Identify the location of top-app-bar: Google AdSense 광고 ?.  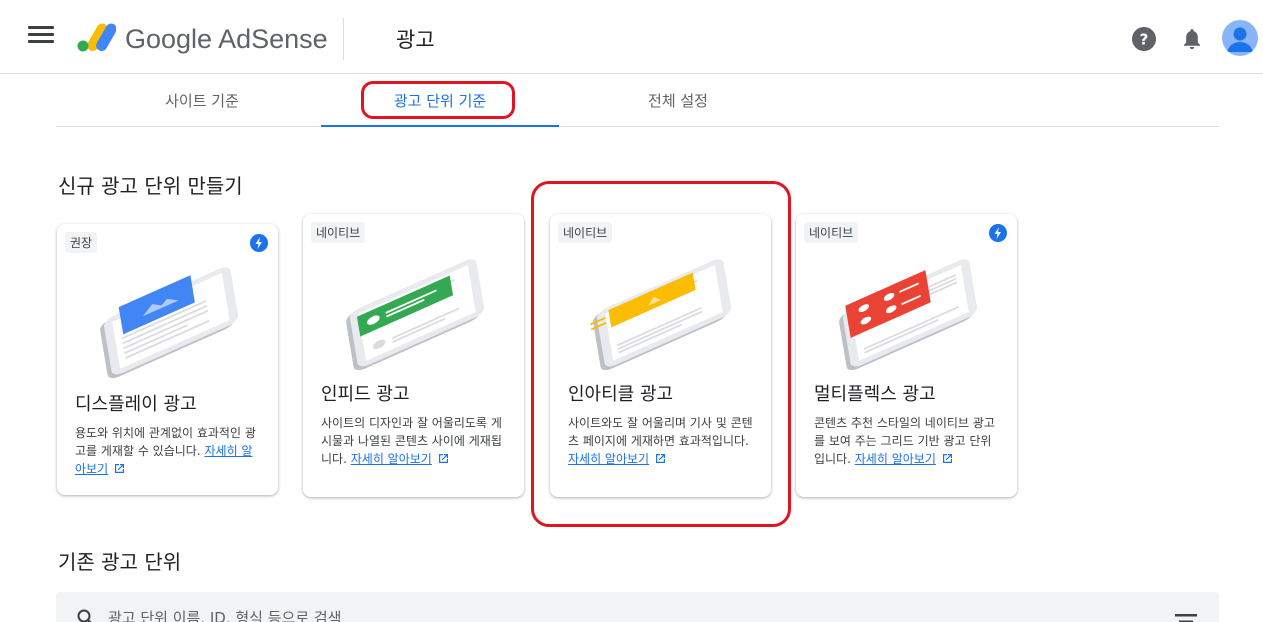
(631, 37).